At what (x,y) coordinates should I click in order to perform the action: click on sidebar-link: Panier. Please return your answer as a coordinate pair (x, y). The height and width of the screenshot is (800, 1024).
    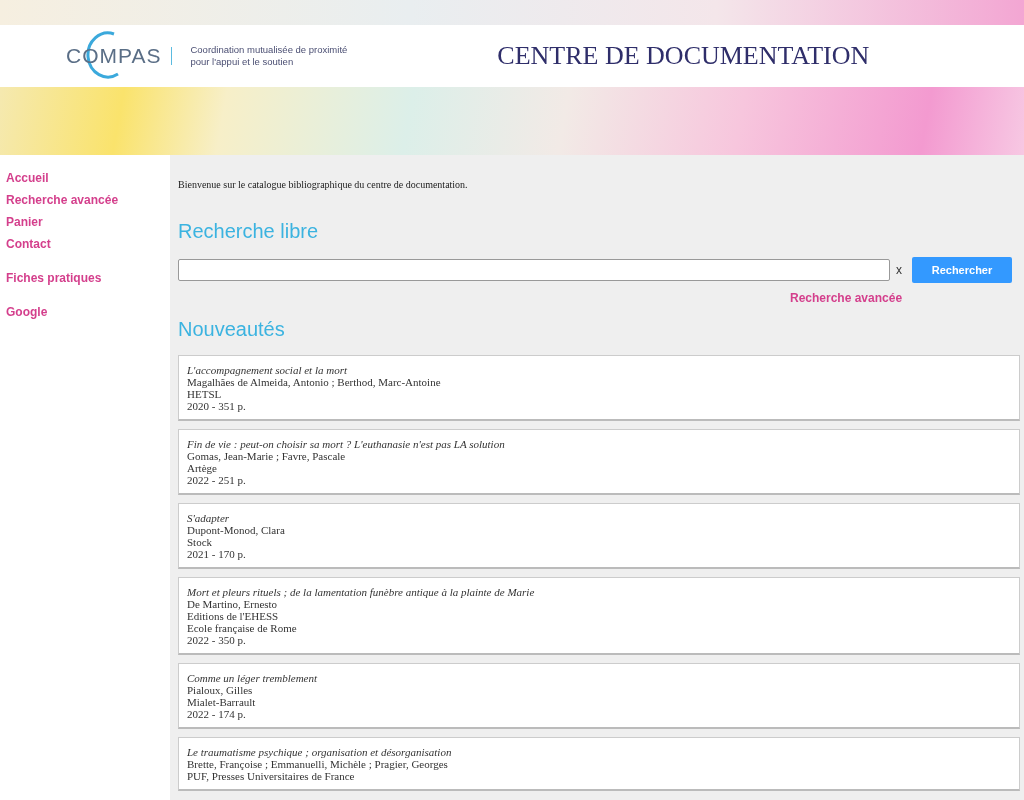
    Looking at the image, I should click on (21, 226).